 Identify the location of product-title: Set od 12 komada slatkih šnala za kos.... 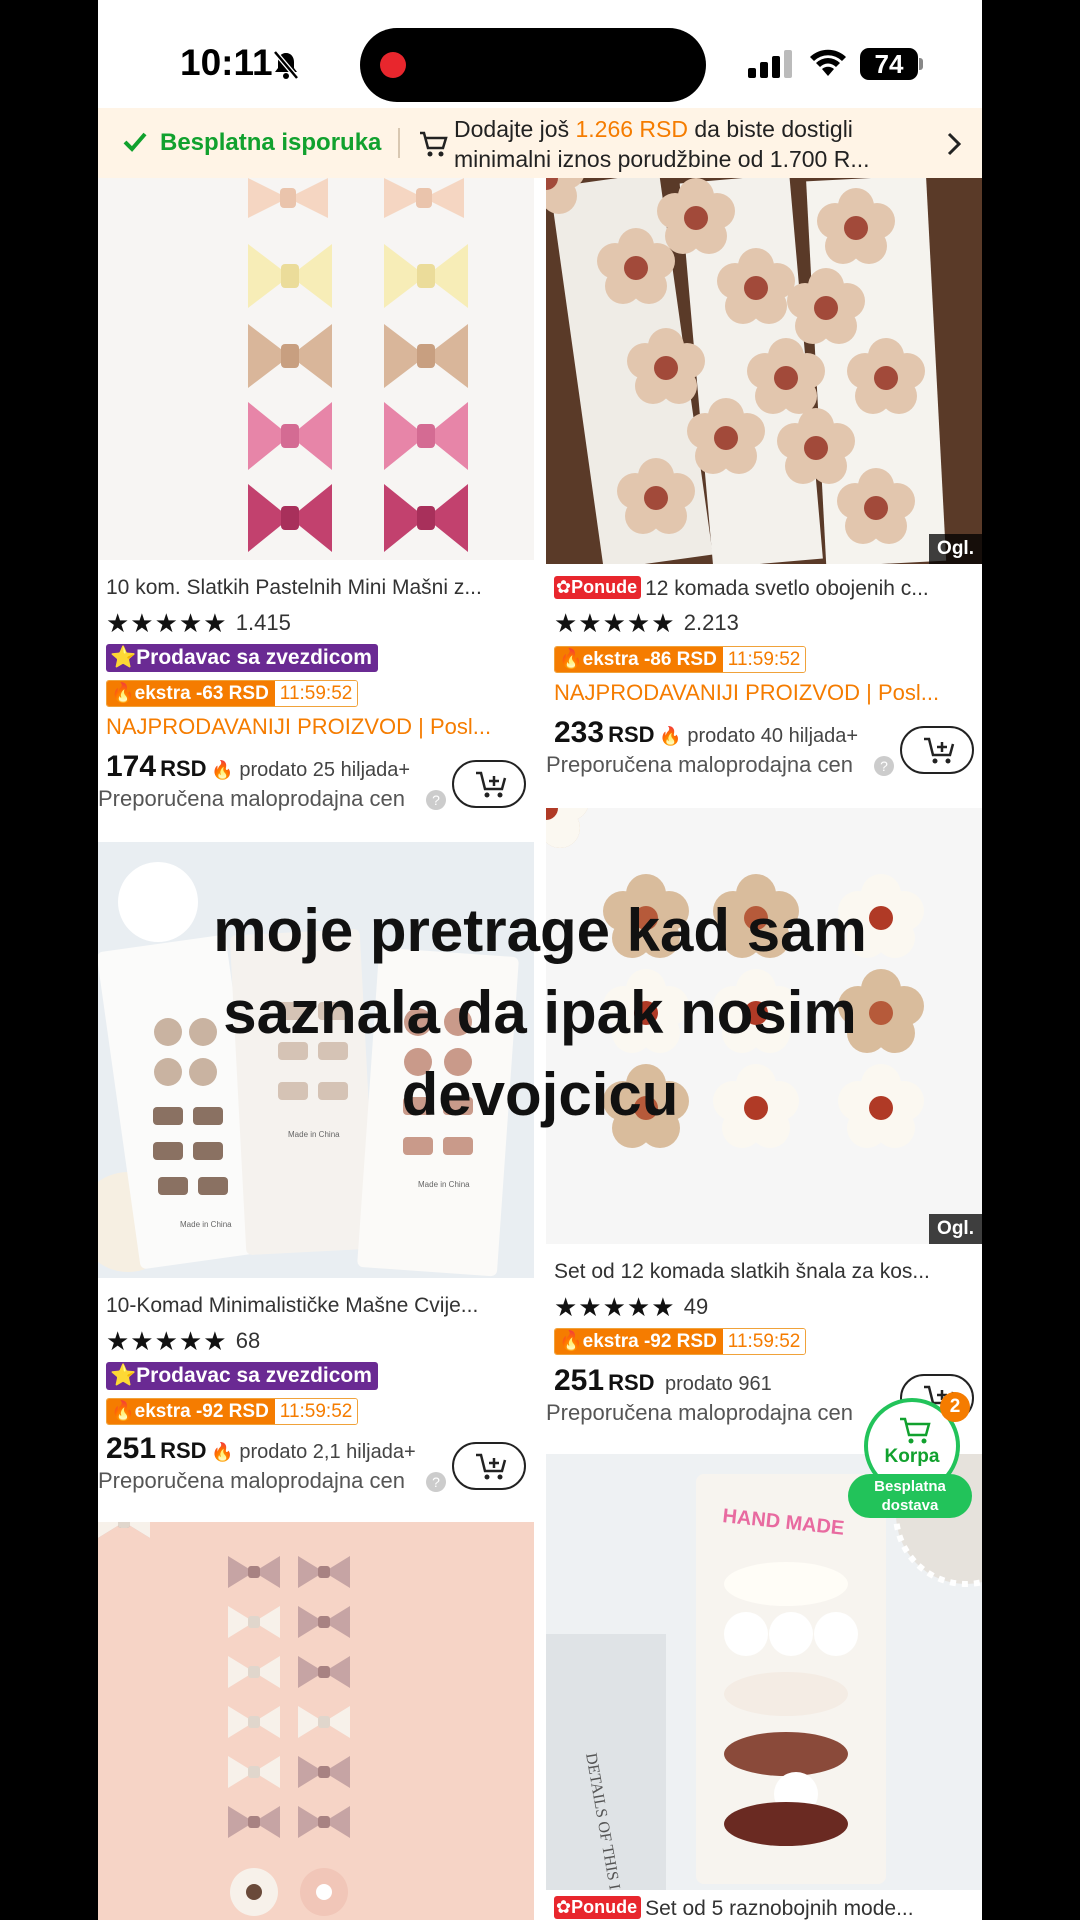
(764, 1272).